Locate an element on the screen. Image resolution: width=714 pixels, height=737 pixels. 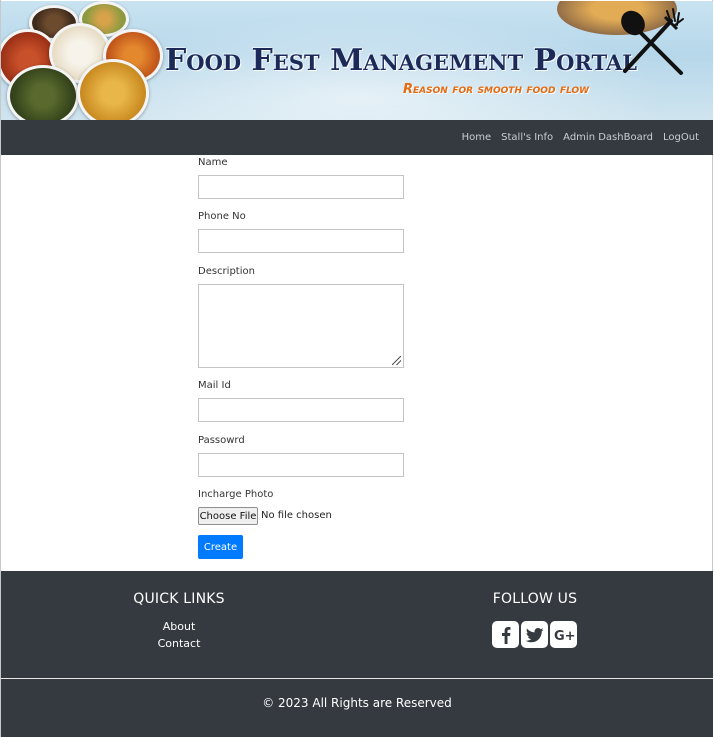
phone-input is located at coordinates (301, 241).